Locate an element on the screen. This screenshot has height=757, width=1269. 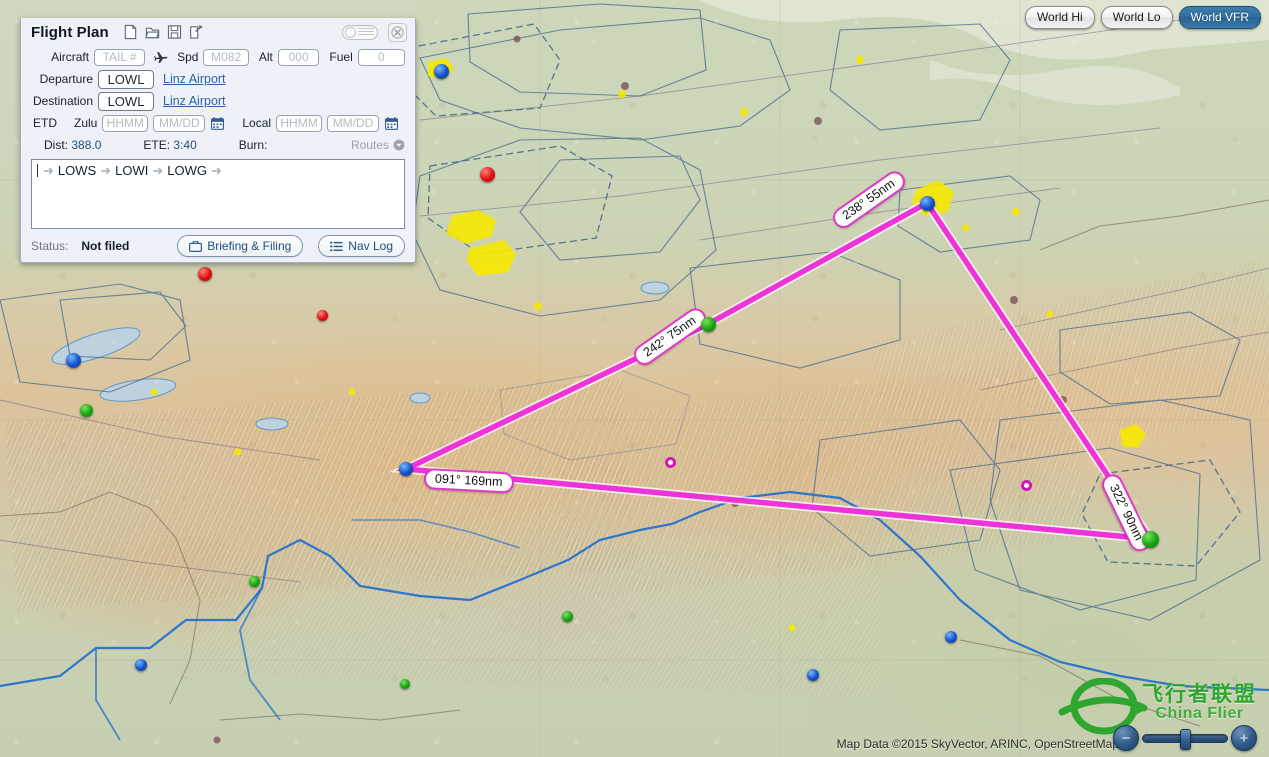
list-lines-icon is located at coordinates (336, 246).